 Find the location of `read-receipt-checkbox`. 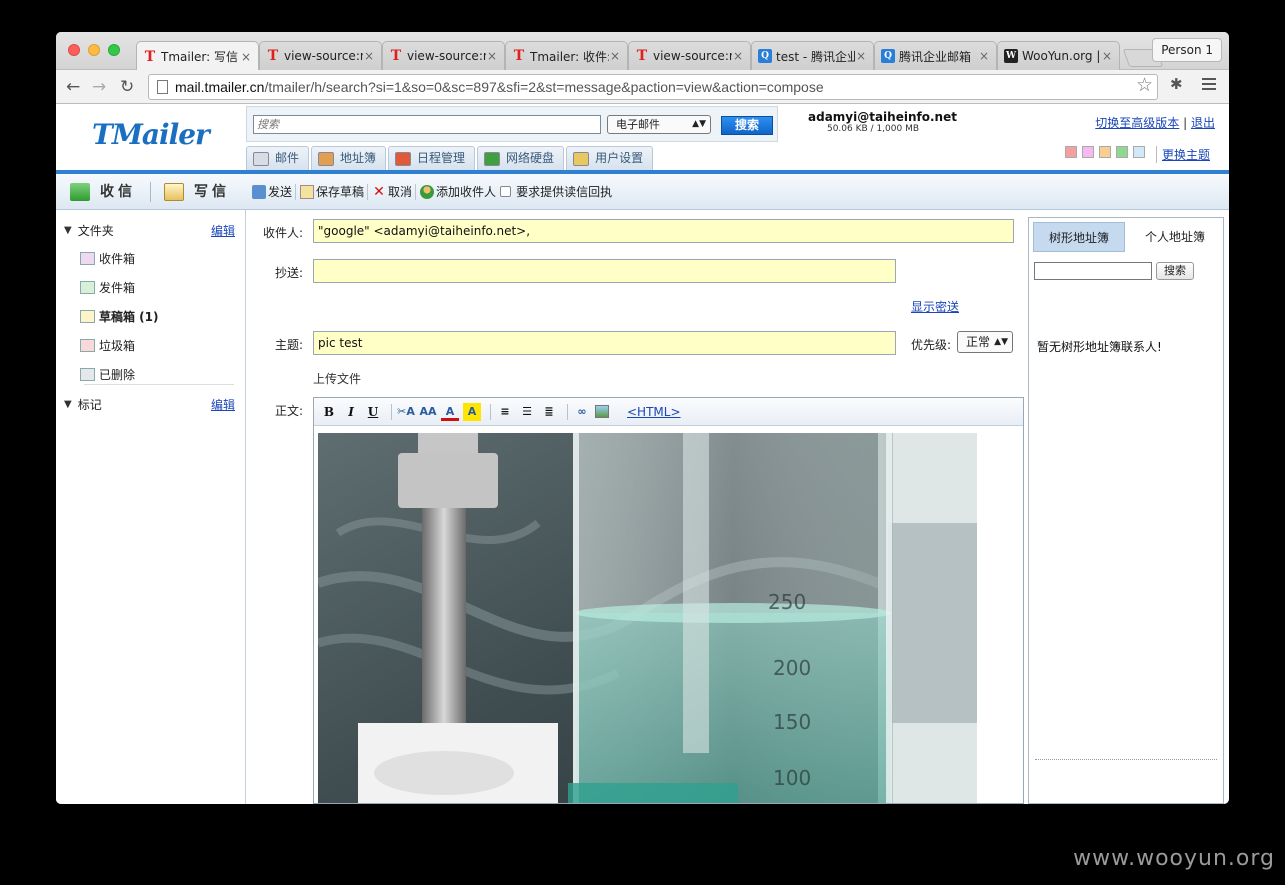

read-receipt-checkbox is located at coordinates (506, 191).